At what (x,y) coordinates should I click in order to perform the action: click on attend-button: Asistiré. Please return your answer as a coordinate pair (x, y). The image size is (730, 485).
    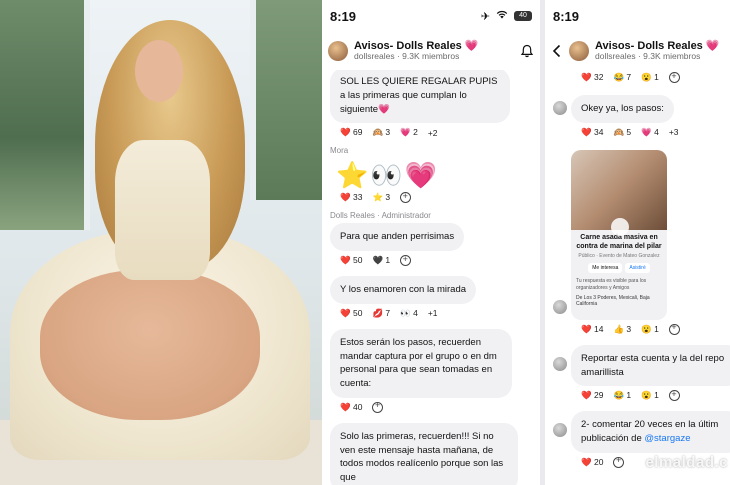
    Looking at the image, I should click on (637, 268).